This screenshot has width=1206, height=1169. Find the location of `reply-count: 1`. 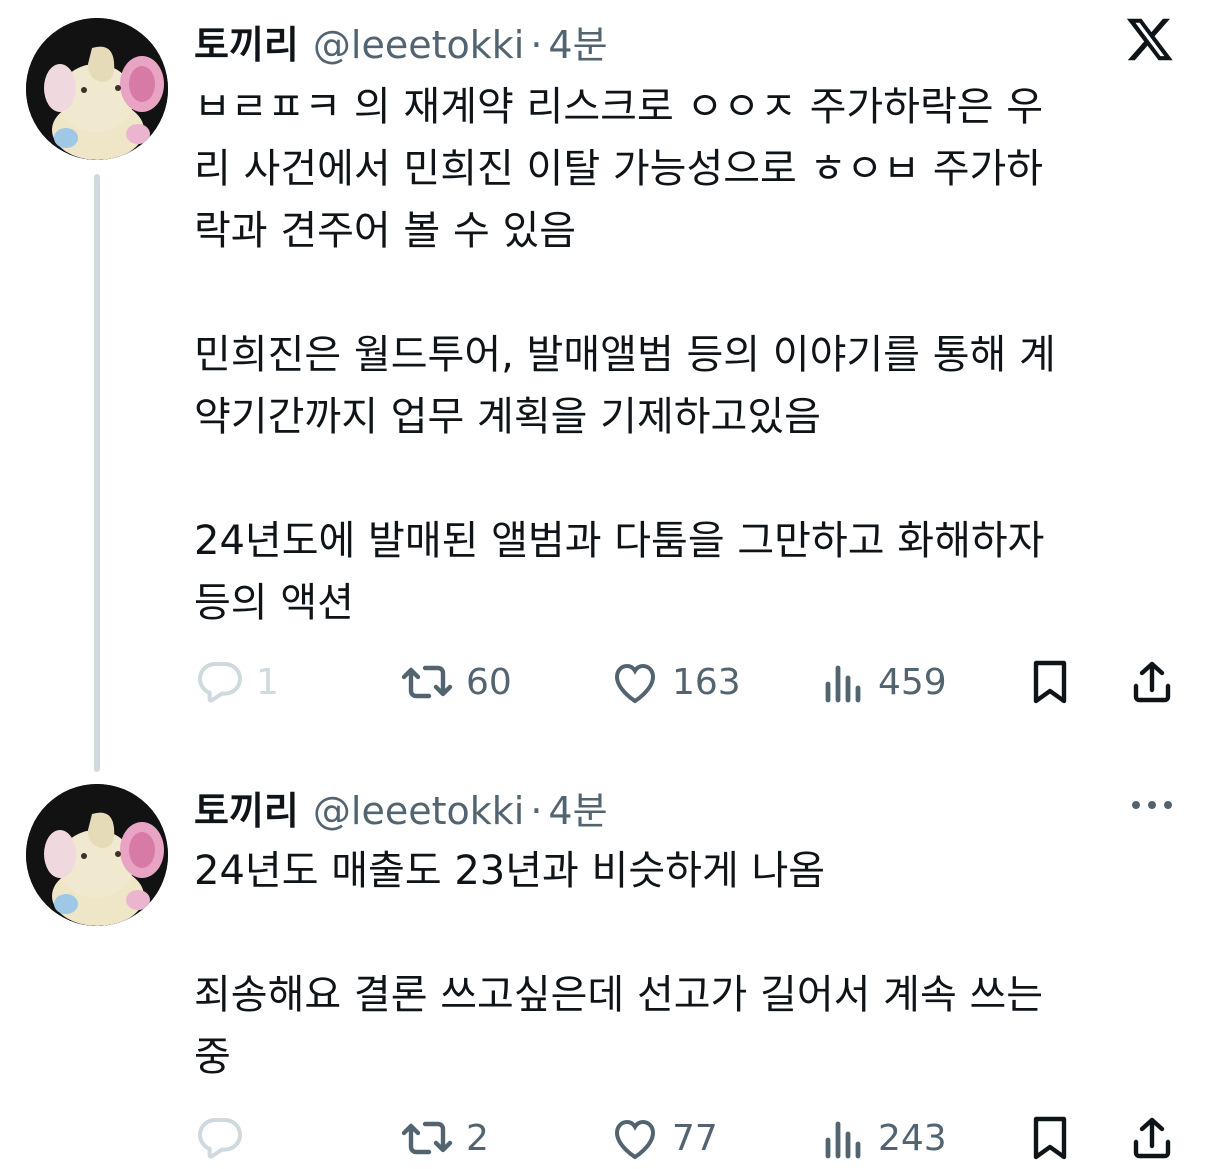

reply-count: 1 is located at coordinates (267, 682).